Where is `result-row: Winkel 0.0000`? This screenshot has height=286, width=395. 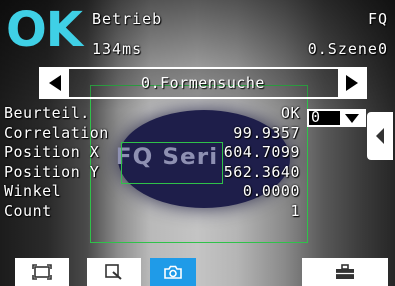 result-row: Winkel 0.0000 is located at coordinates (154, 192).